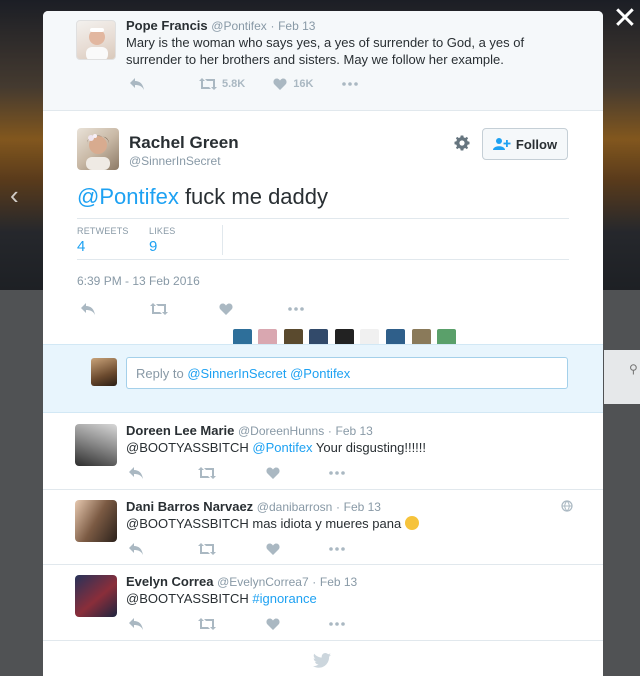 The image size is (640, 676). Describe the element at coordinates (269, 373) in the screenshot. I see `reply-mentions: @SinnerInSecret @Pontifex` at that location.